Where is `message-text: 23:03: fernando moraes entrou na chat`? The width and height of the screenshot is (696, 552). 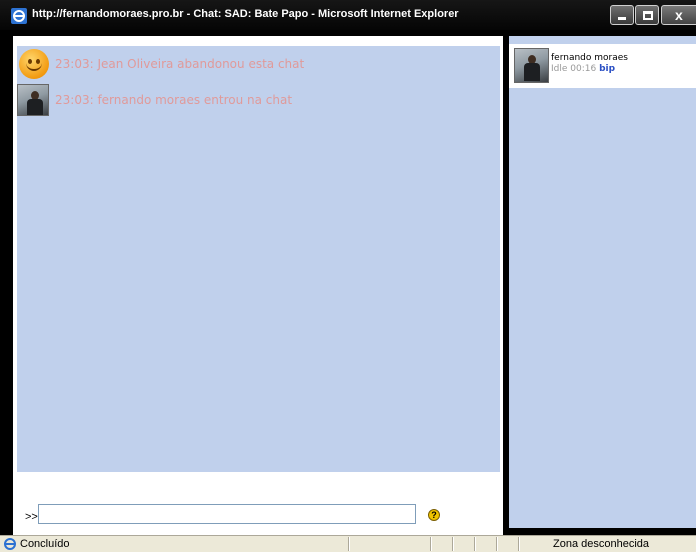 message-text: 23:03: fernando moraes entrou na chat is located at coordinates (173, 100).